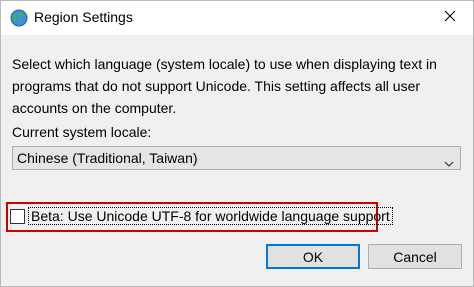 This screenshot has width=474, height=287. I want to click on close-icon, so click(450, 18).